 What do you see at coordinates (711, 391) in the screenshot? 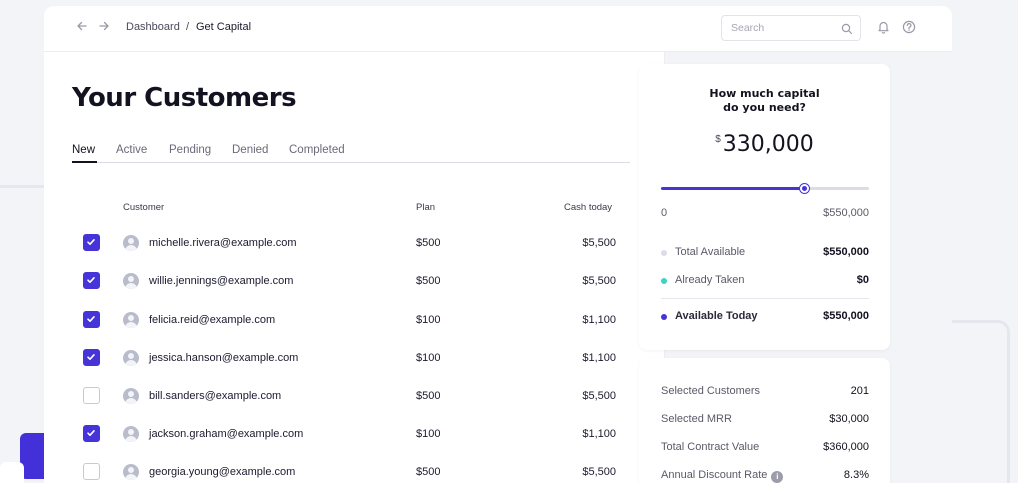
I see `stat-label: Selected Customers` at bounding box center [711, 391].